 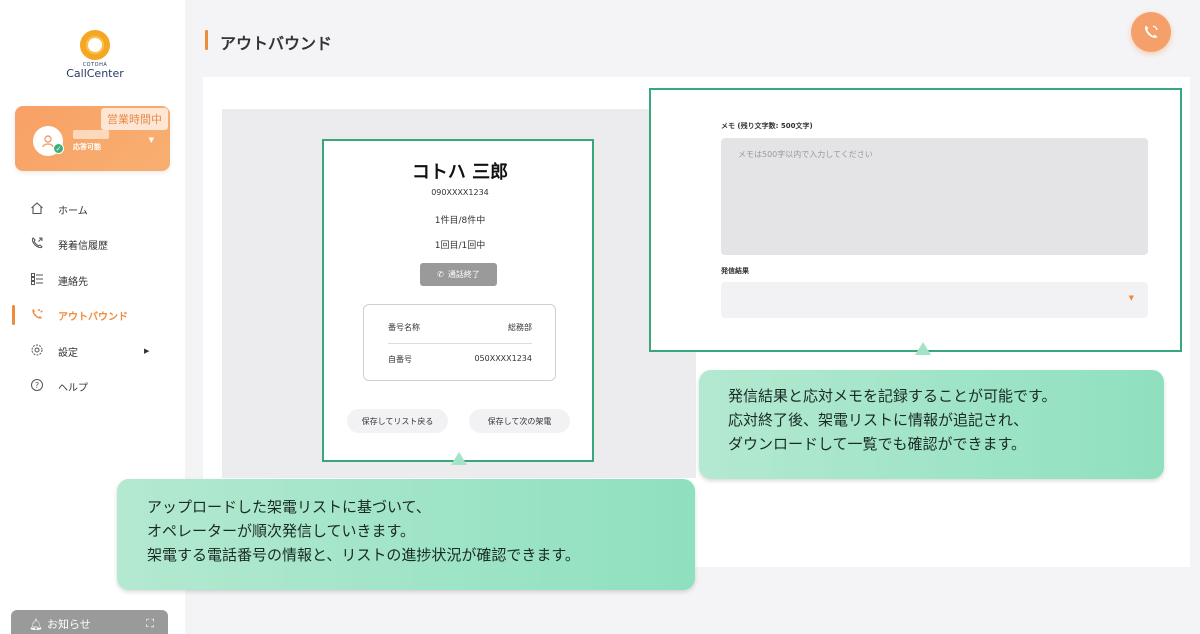 I want to click on callout-line: オペレーターが順次発信していきます。, so click(x=281, y=531).